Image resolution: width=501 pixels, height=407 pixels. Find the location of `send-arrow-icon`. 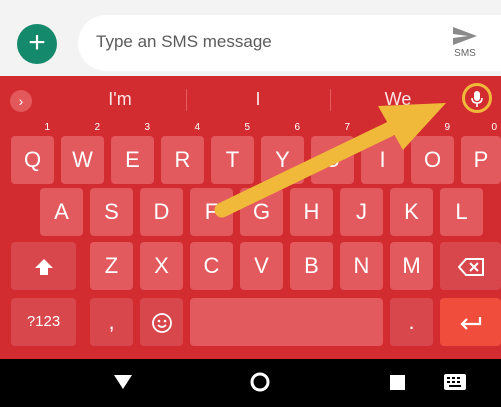

send-arrow-icon is located at coordinates (465, 36).